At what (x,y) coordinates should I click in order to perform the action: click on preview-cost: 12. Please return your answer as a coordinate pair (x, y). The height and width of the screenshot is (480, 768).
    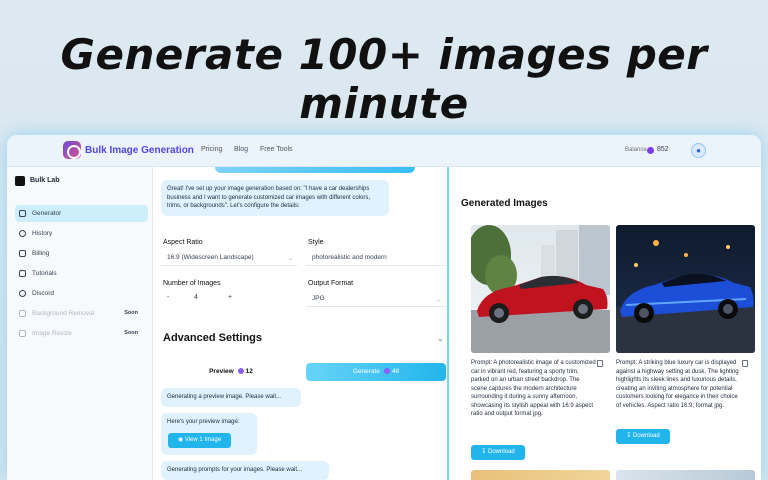
    Looking at the image, I should click on (249, 371).